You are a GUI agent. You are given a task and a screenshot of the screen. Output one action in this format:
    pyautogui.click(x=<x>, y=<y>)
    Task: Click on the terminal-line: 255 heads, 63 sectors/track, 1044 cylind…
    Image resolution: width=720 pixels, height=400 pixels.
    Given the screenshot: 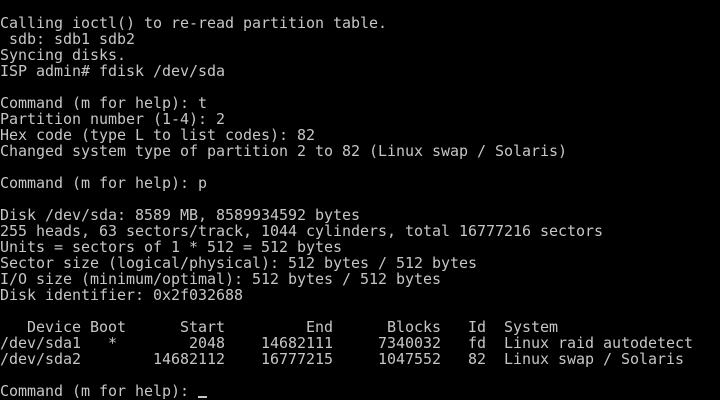 What is the action you would take?
    pyautogui.click(x=302, y=231)
    